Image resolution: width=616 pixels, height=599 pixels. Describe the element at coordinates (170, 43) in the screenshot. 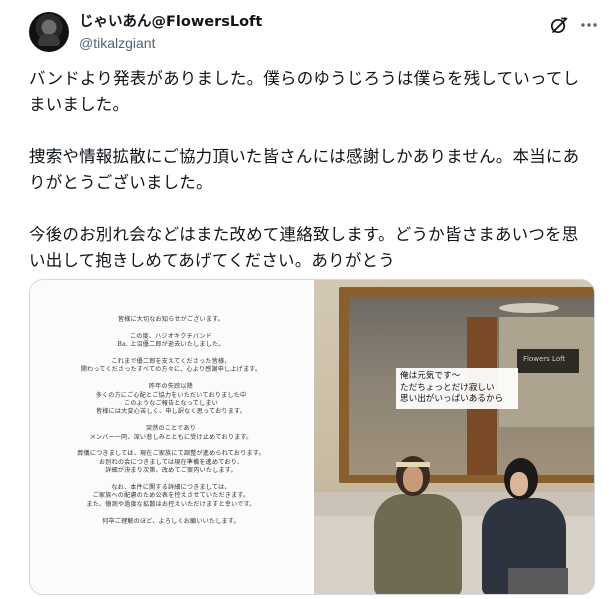

I see `author-handle: @tikalzgiant` at that location.